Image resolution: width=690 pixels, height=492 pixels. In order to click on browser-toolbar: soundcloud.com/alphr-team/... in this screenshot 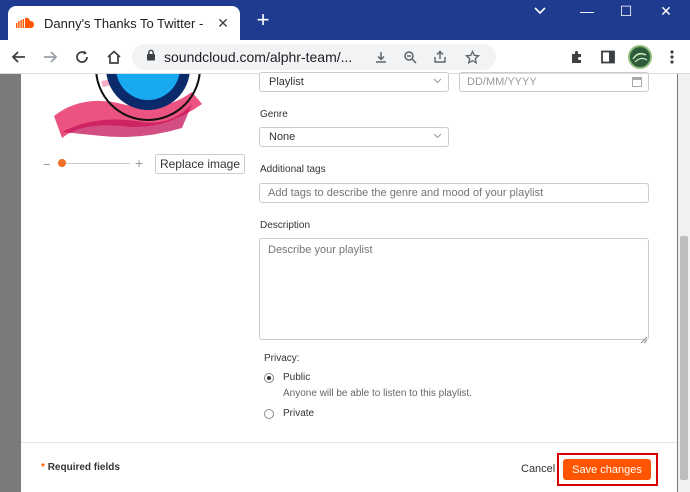, I will do `click(345, 57)`.